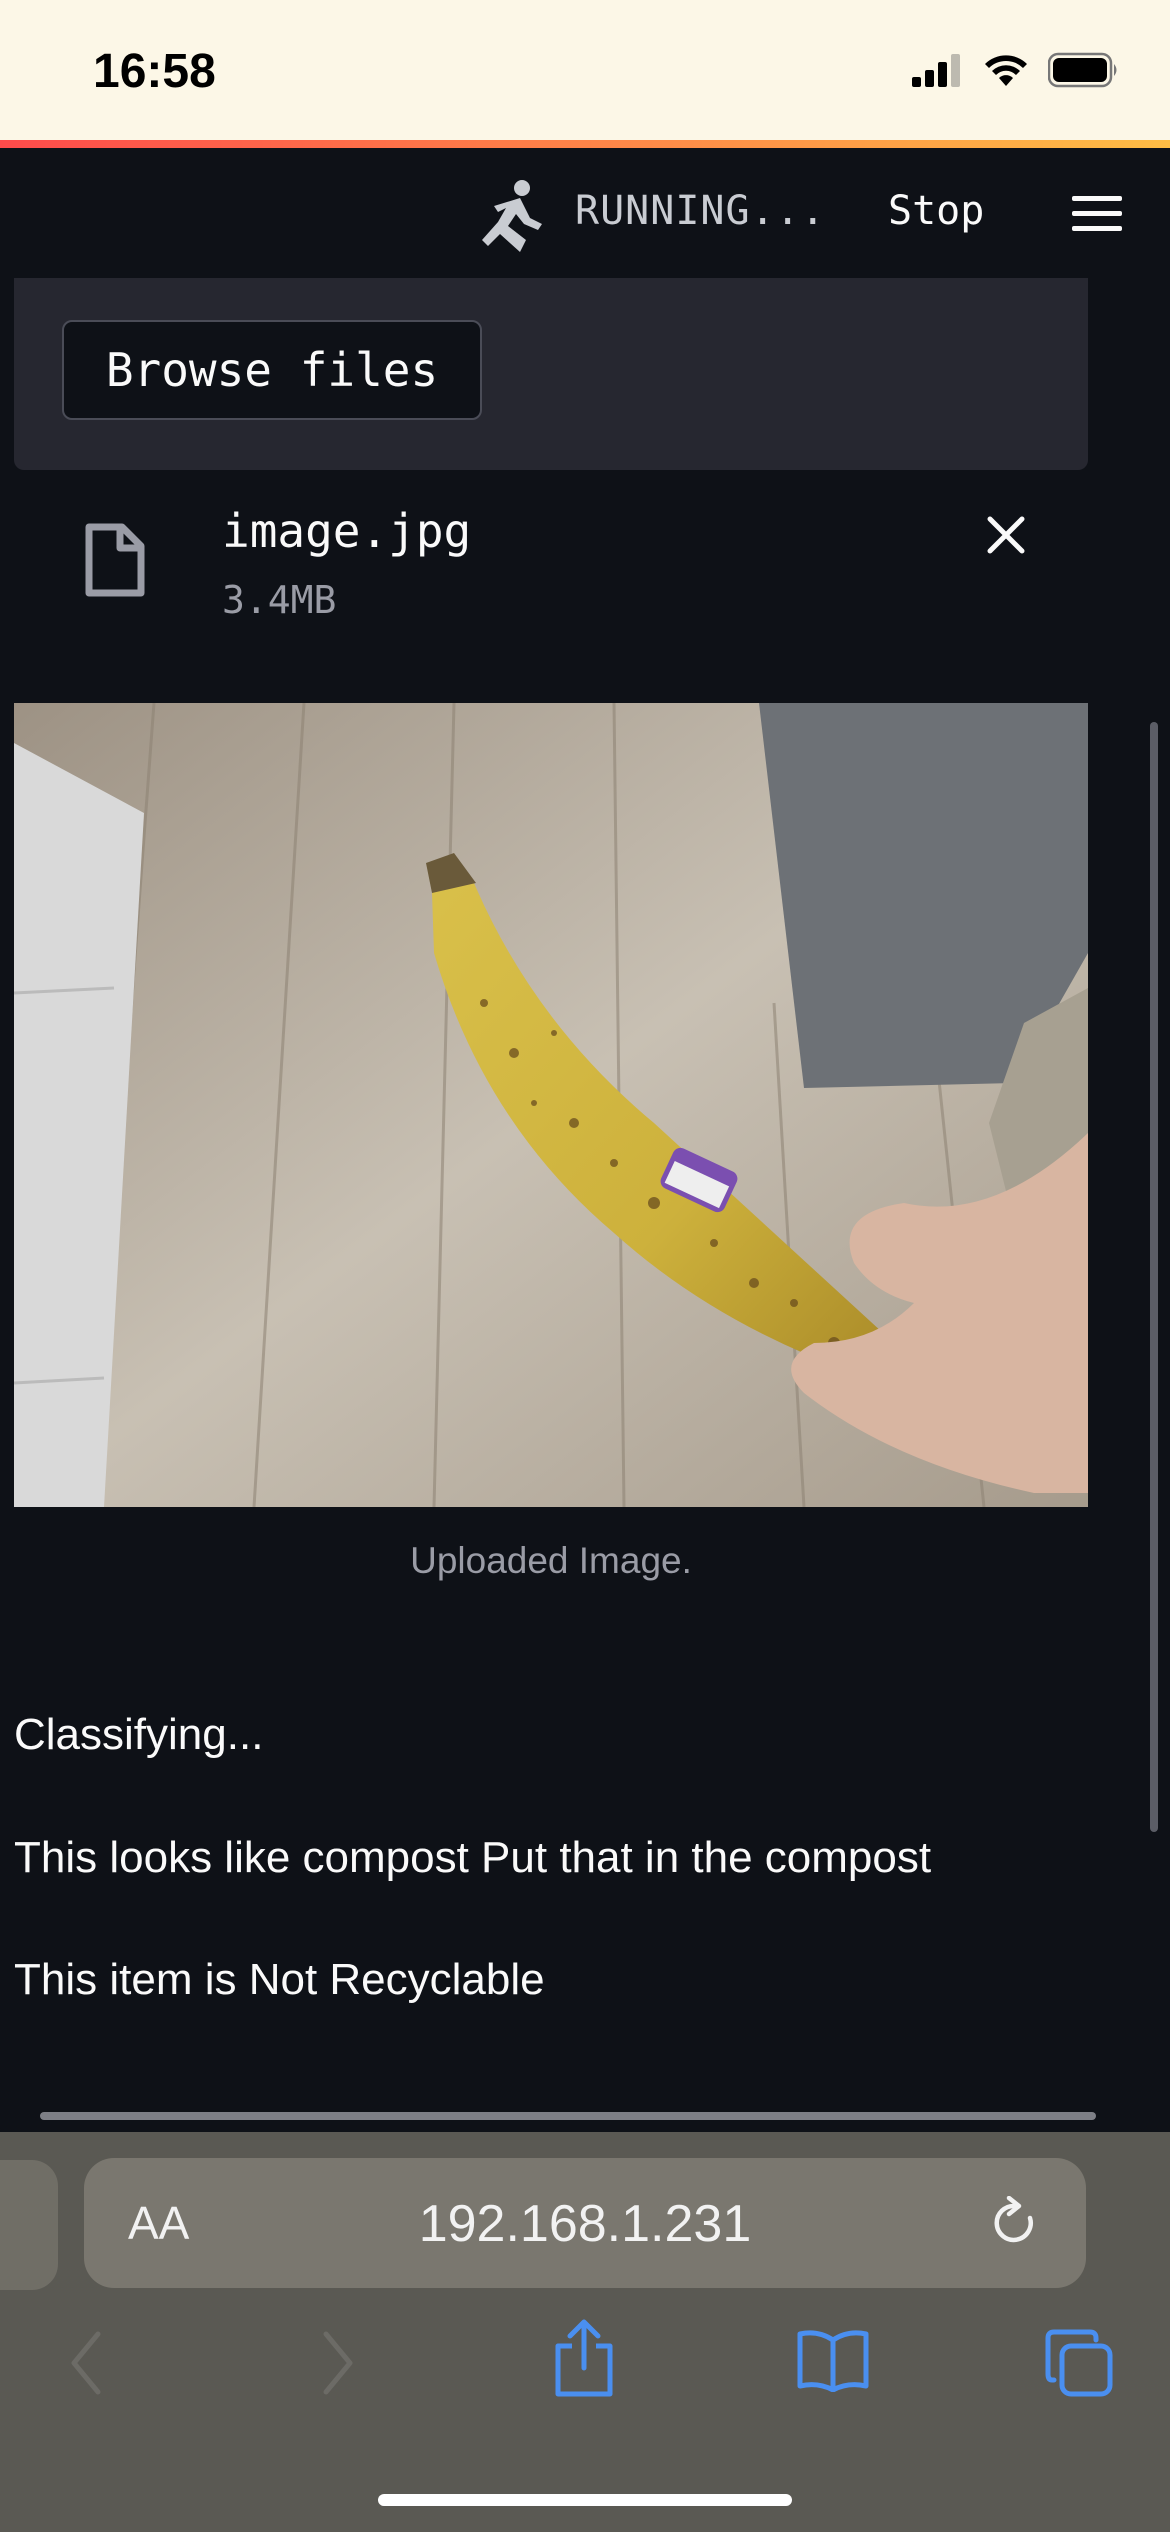 Image resolution: width=1170 pixels, height=2532 pixels. What do you see at coordinates (585, 2500) in the screenshot?
I see `home-indicator` at bounding box center [585, 2500].